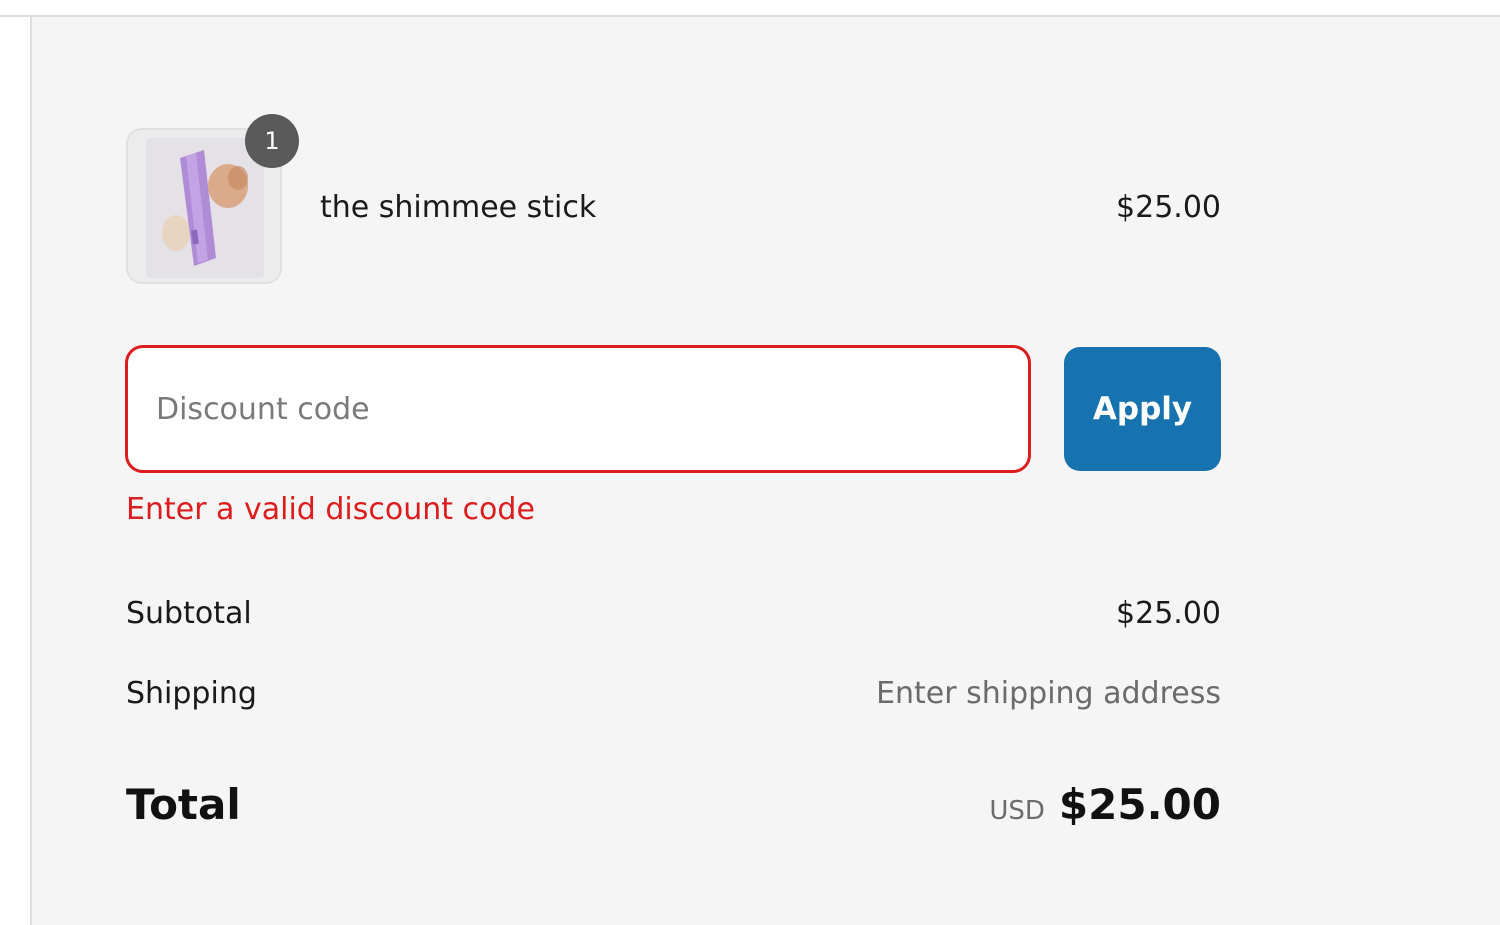 The image size is (1500, 925). Describe the element at coordinates (673, 201) in the screenshot. I see `product-line-item: 1 the shimmee stick $25.00` at that location.